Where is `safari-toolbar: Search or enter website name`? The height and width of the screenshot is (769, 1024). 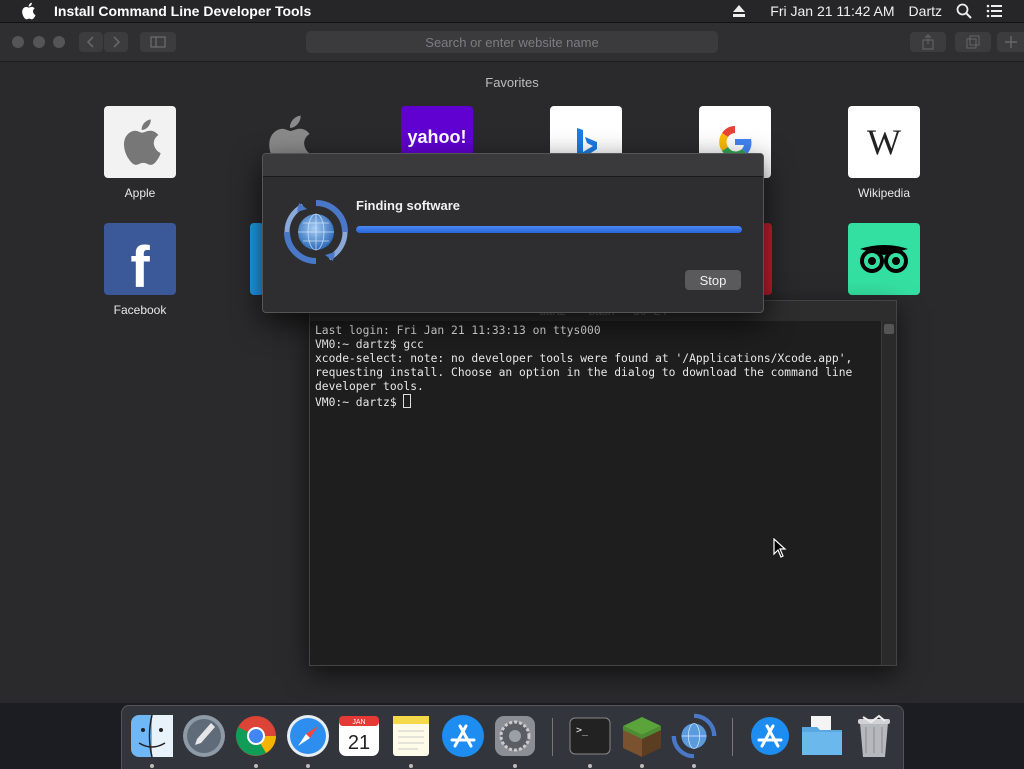
safari-toolbar: Search or enter website name is located at coordinates (512, 42).